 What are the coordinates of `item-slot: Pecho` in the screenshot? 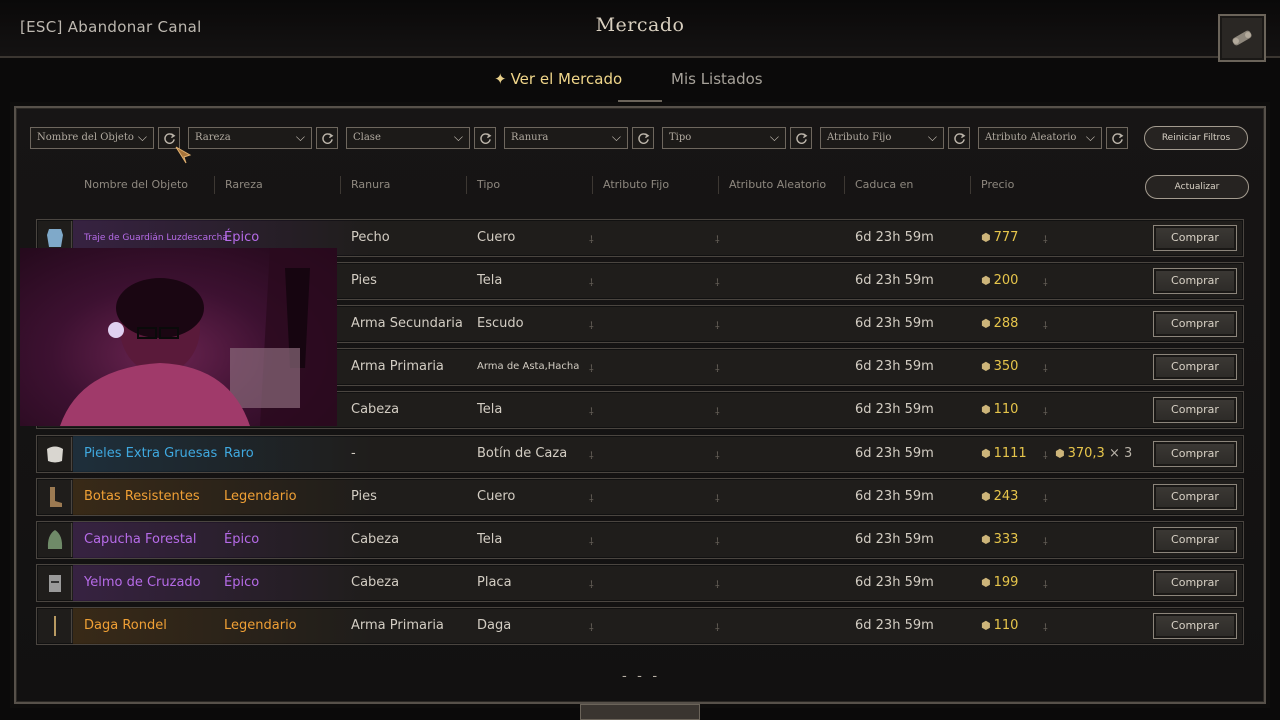 It's located at (370, 237).